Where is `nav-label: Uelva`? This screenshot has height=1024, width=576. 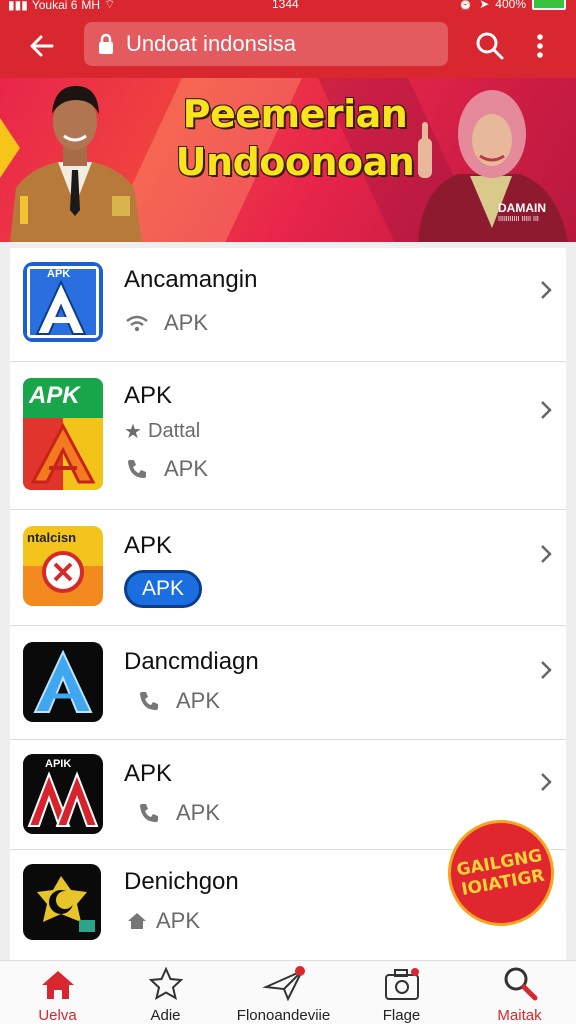 nav-label: Uelva is located at coordinates (57, 1015).